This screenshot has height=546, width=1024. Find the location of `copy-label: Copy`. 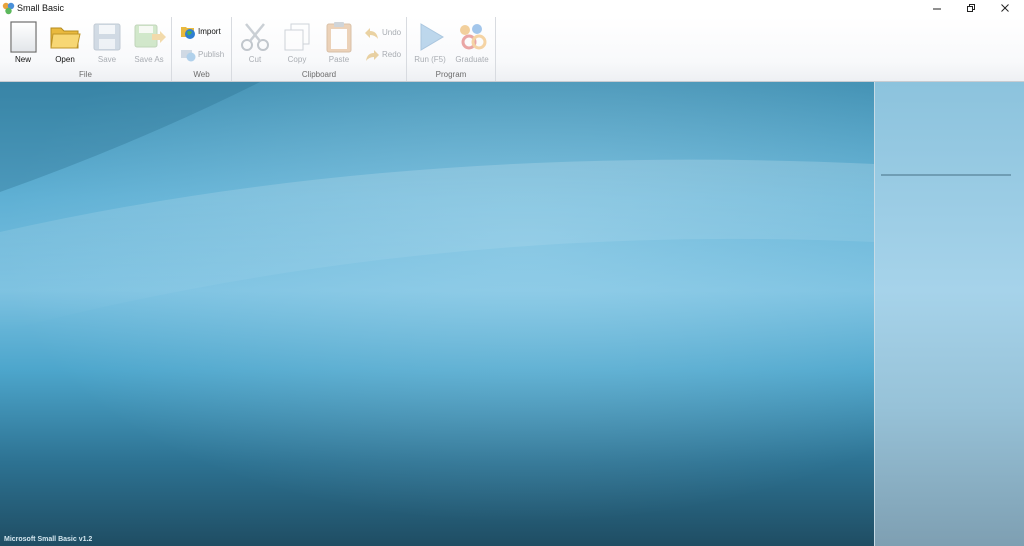

copy-label: Copy is located at coordinates (297, 59).